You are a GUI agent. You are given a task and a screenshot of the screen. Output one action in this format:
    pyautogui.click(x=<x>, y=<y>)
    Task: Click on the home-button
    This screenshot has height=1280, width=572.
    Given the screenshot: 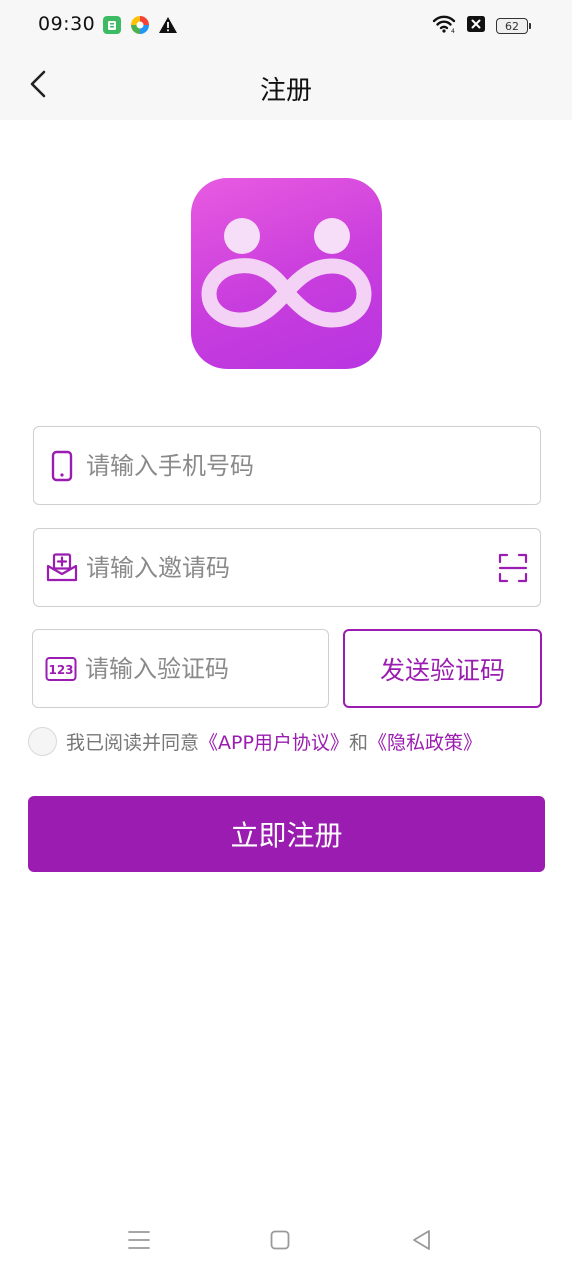 What is the action you would take?
    pyautogui.click(x=280, y=1242)
    